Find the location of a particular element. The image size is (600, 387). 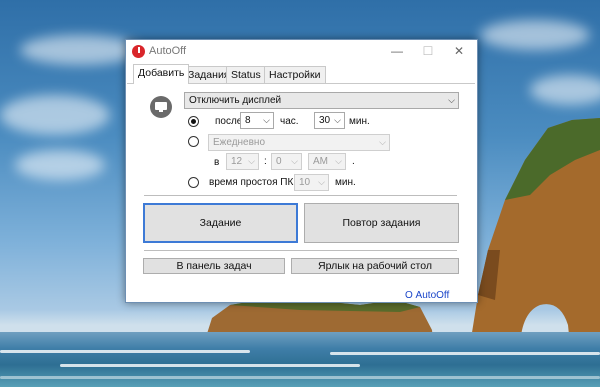

close-button: ✕ is located at coordinates (459, 51).